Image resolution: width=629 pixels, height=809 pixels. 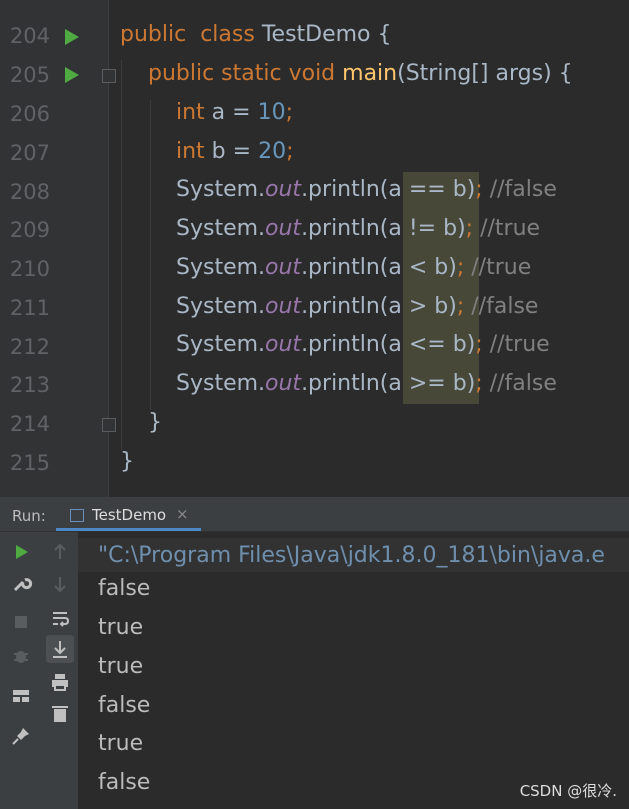 I want to click on code-line-205: public static void main(String[] args) {, so click(x=360, y=73).